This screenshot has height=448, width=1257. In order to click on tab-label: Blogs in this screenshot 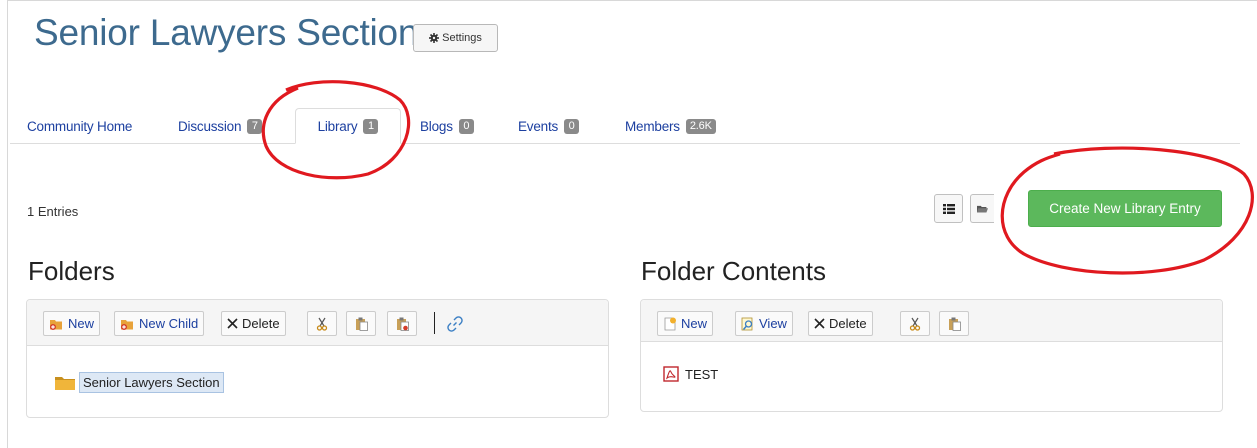, I will do `click(436, 126)`.